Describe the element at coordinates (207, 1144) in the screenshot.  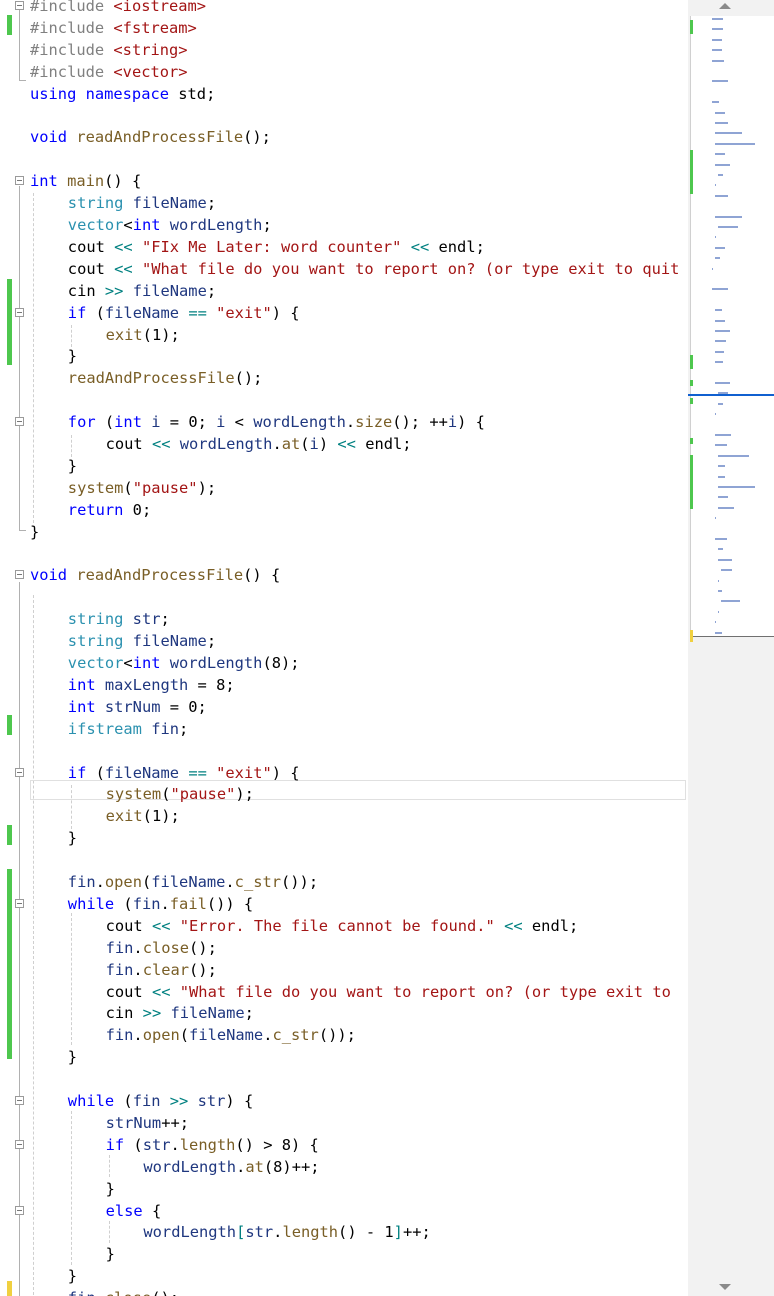
I see `code-token: length` at that location.